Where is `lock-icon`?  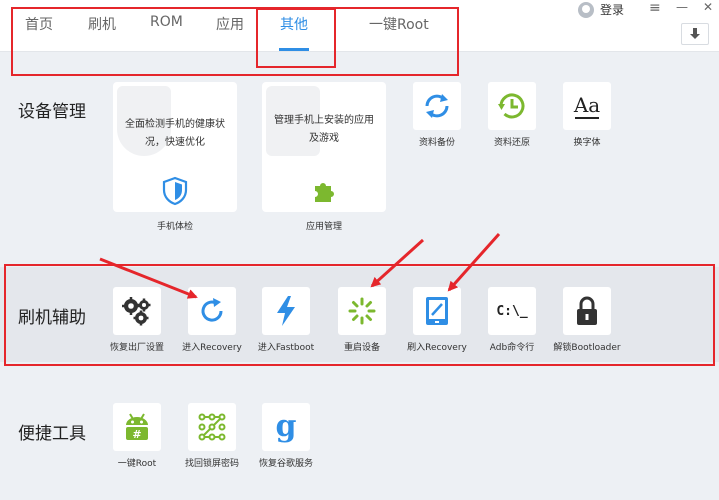 lock-icon is located at coordinates (587, 310).